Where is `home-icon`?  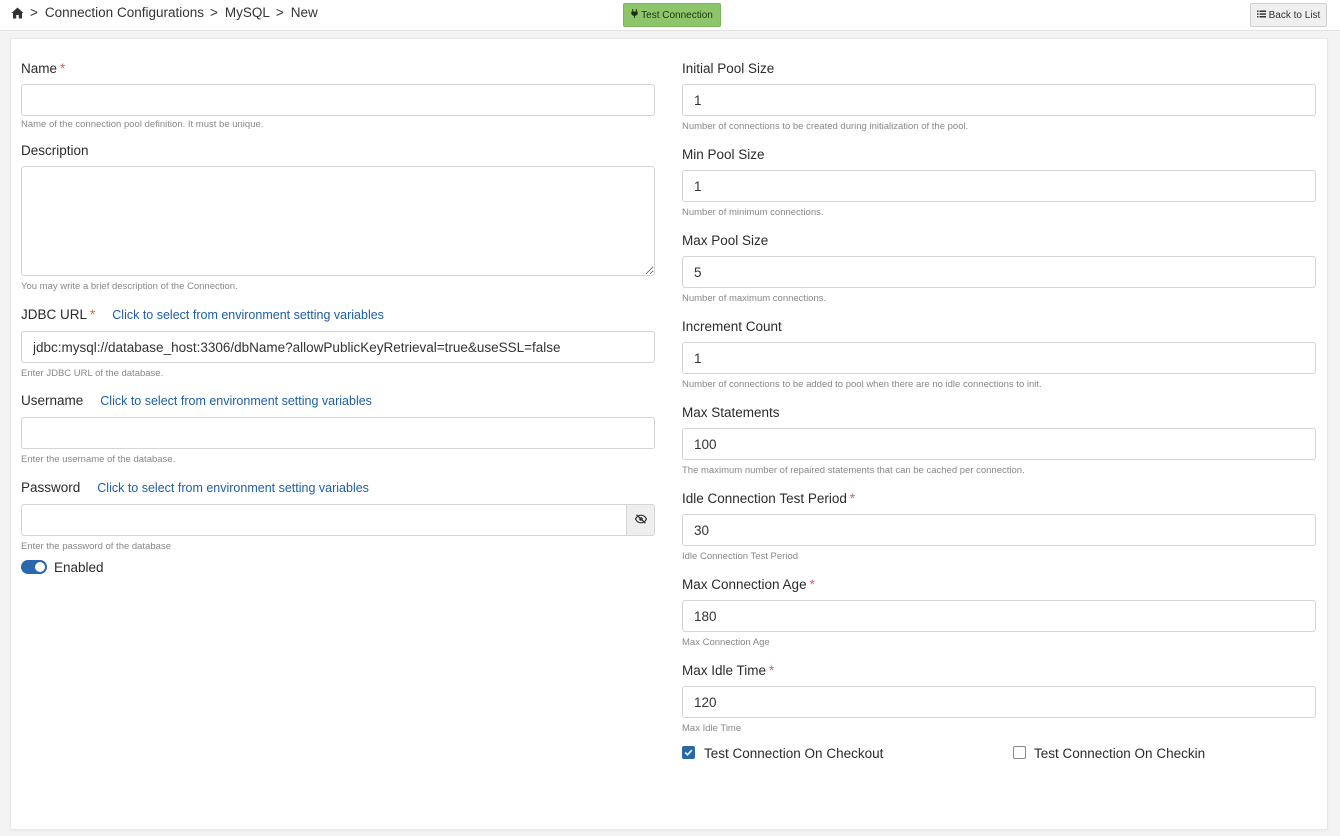
home-icon is located at coordinates (17, 13).